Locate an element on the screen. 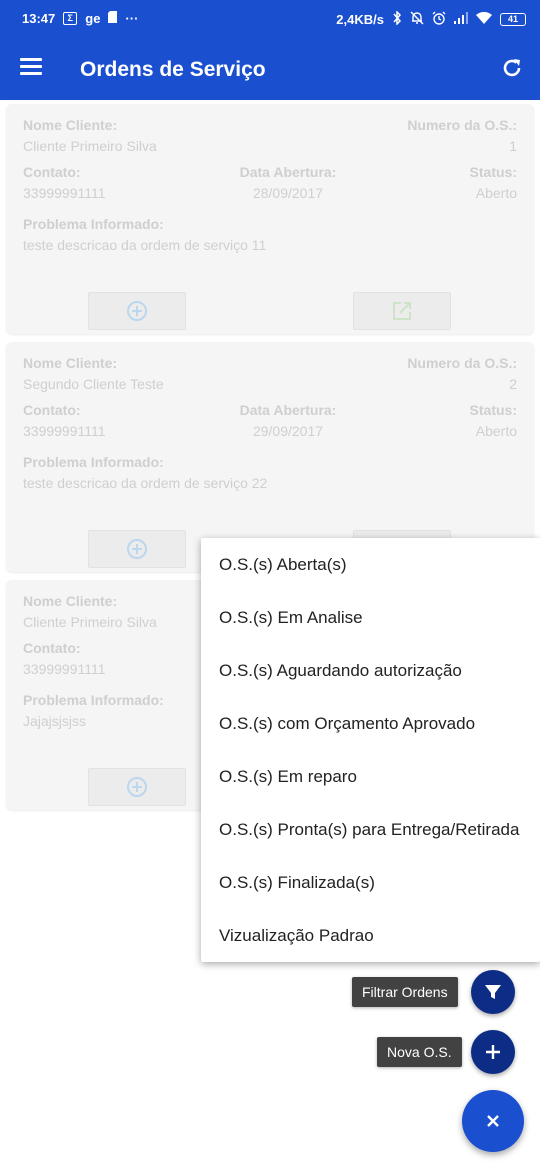 The width and height of the screenshot is (540, 1170). notification-box-icon: Σ is located at coordinates (70, 18).